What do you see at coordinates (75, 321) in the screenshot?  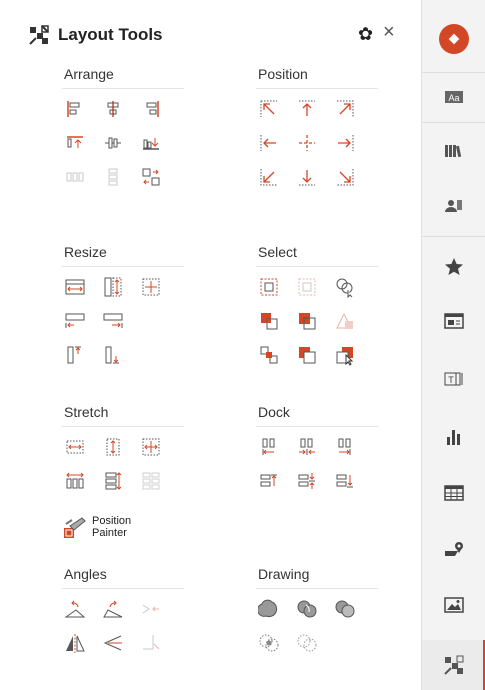 I see `resize-width-smaller-button` at bounding box center [75, 321].